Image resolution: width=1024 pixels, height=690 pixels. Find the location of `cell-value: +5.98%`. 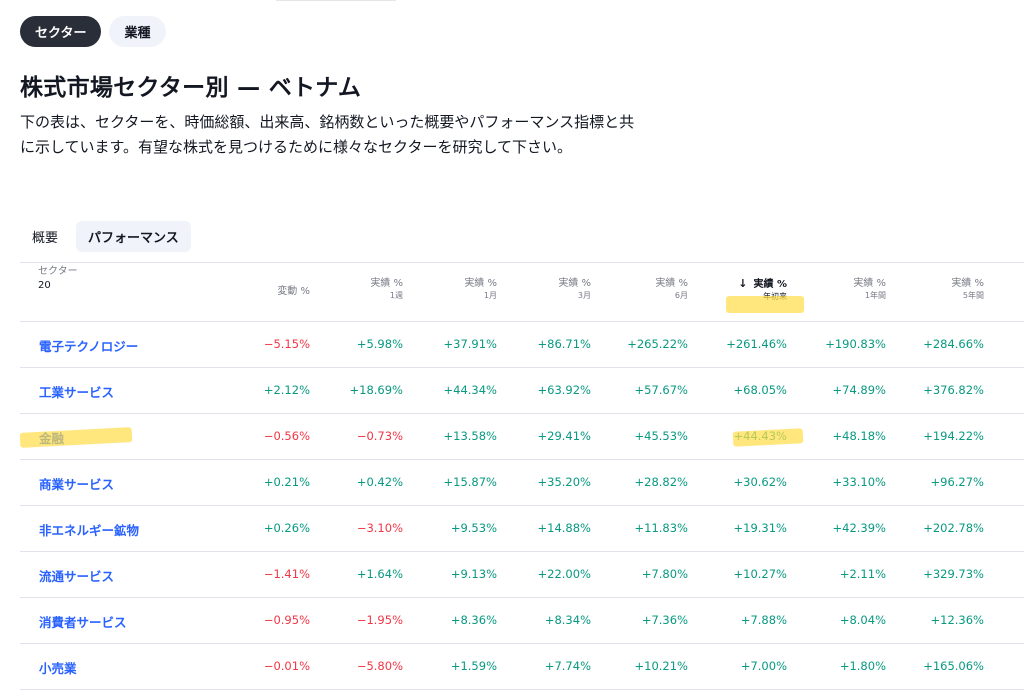

cell-value: +5.98% is located at coordinates (379, 344).